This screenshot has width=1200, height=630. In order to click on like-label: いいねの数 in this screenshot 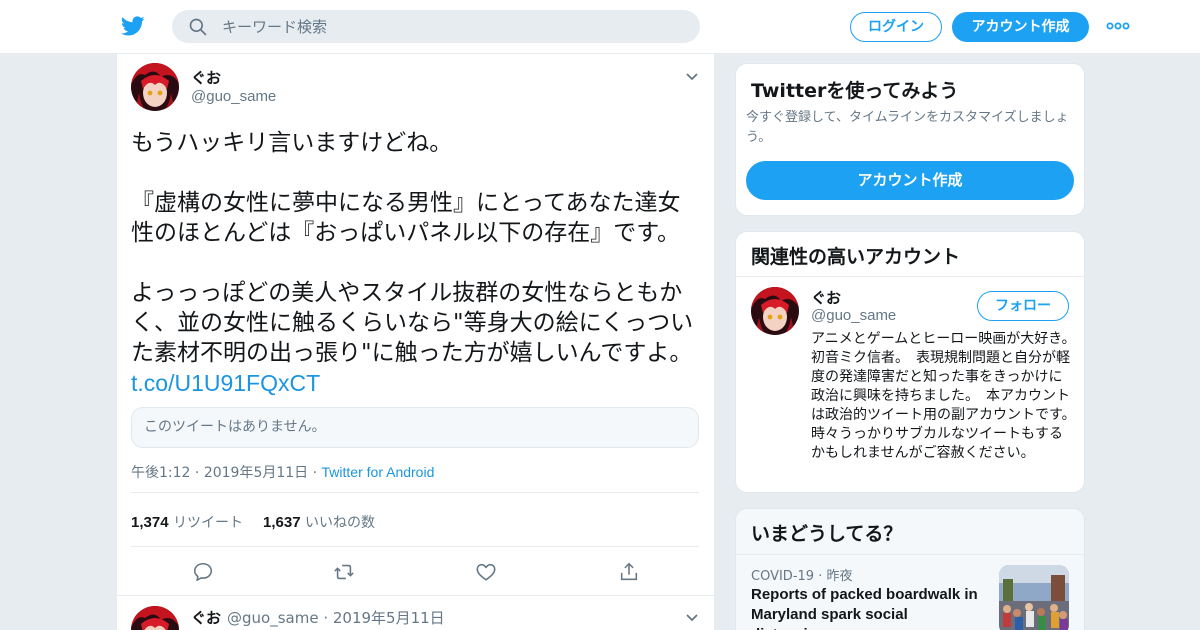, I will do `click(340, 523)`.